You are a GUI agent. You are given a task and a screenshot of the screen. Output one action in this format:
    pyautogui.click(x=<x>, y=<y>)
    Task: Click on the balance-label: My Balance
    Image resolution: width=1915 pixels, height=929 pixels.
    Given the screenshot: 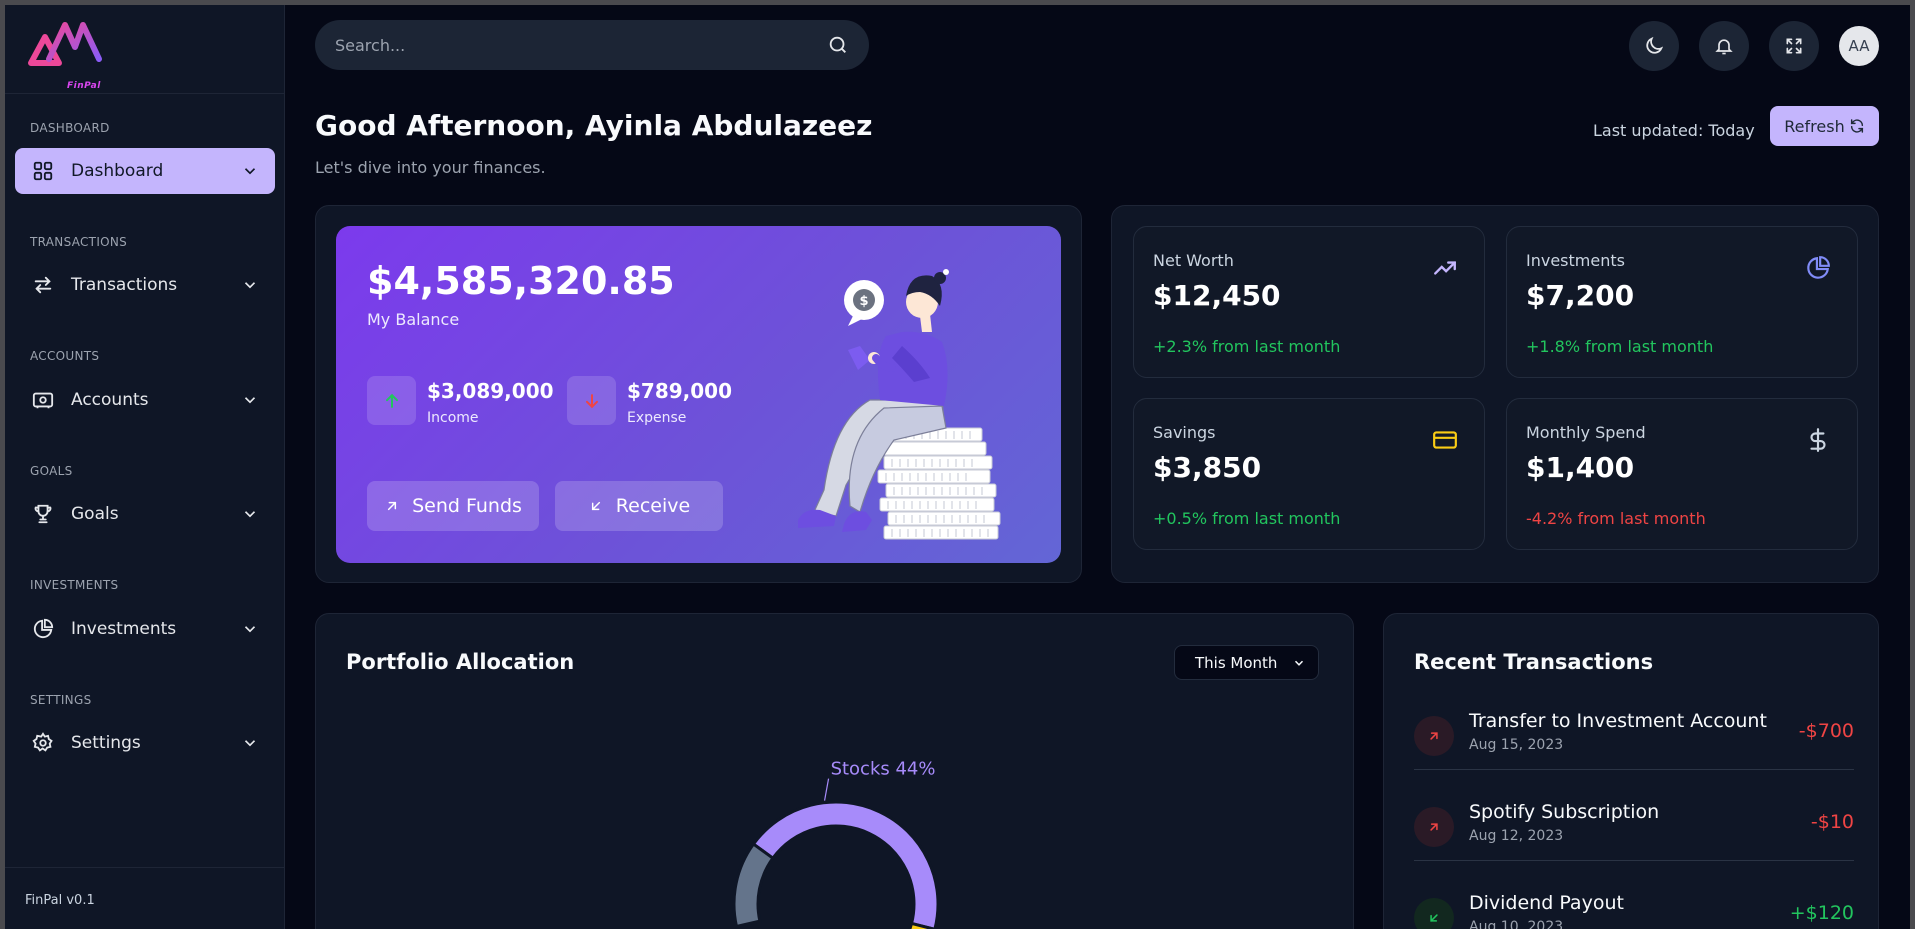 What is the action you would take?
    pyautogui.click(x=413, y=319)
    